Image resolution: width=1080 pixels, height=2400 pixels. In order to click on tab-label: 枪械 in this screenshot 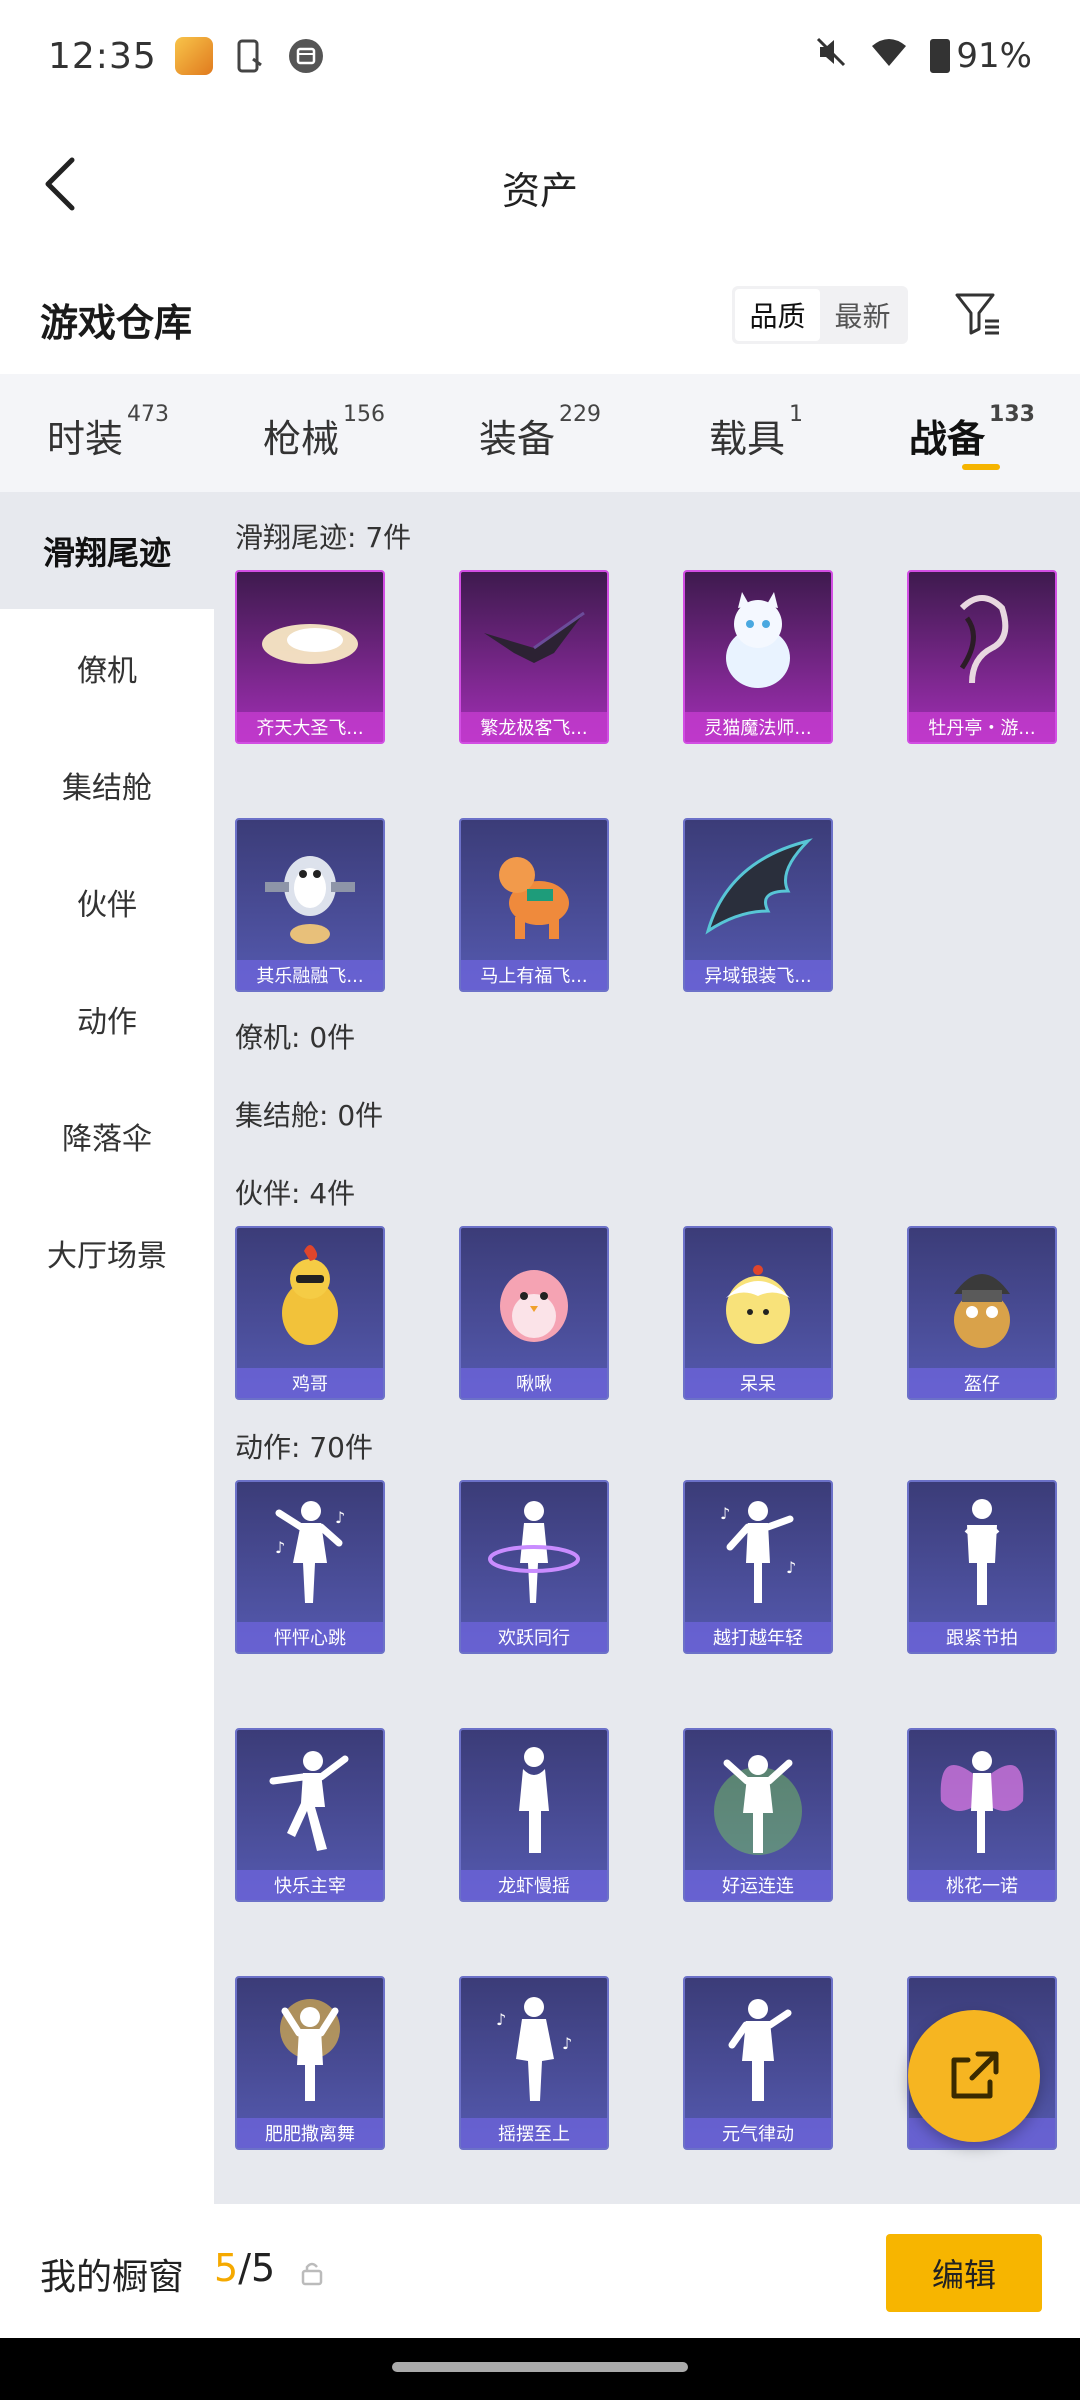, I will do `click(300, 439)`.